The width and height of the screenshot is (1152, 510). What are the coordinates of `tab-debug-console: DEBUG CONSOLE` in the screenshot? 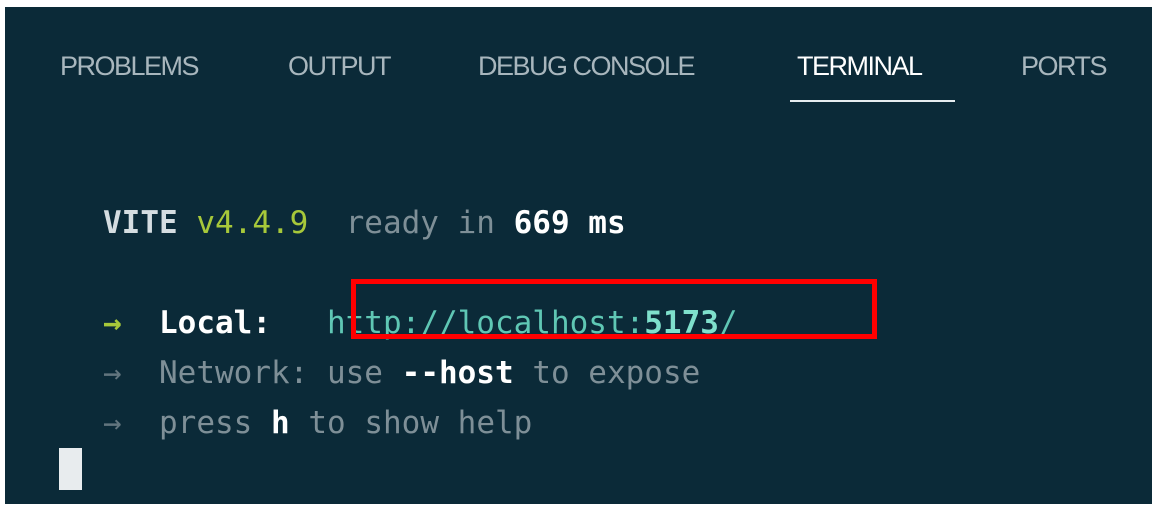 It's located at (587, 66).